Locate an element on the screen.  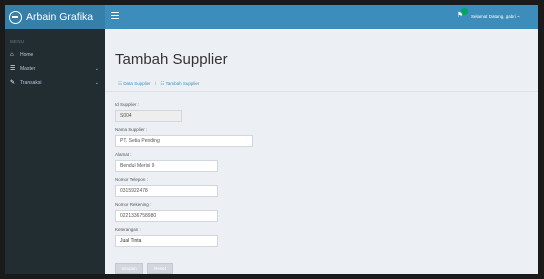
menu-toggle-icon is located at coordinates (115, 16).